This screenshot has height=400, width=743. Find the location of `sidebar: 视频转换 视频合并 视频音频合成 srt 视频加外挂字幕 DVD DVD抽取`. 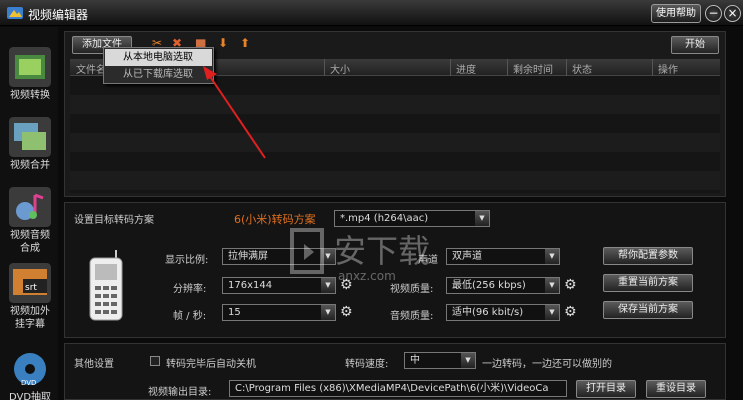

sidebar: 视频转换 视频合并 视频音频合成 srt 视频加外挂字幕 DVD DVD抽取 is located at coordinates (29, 213).